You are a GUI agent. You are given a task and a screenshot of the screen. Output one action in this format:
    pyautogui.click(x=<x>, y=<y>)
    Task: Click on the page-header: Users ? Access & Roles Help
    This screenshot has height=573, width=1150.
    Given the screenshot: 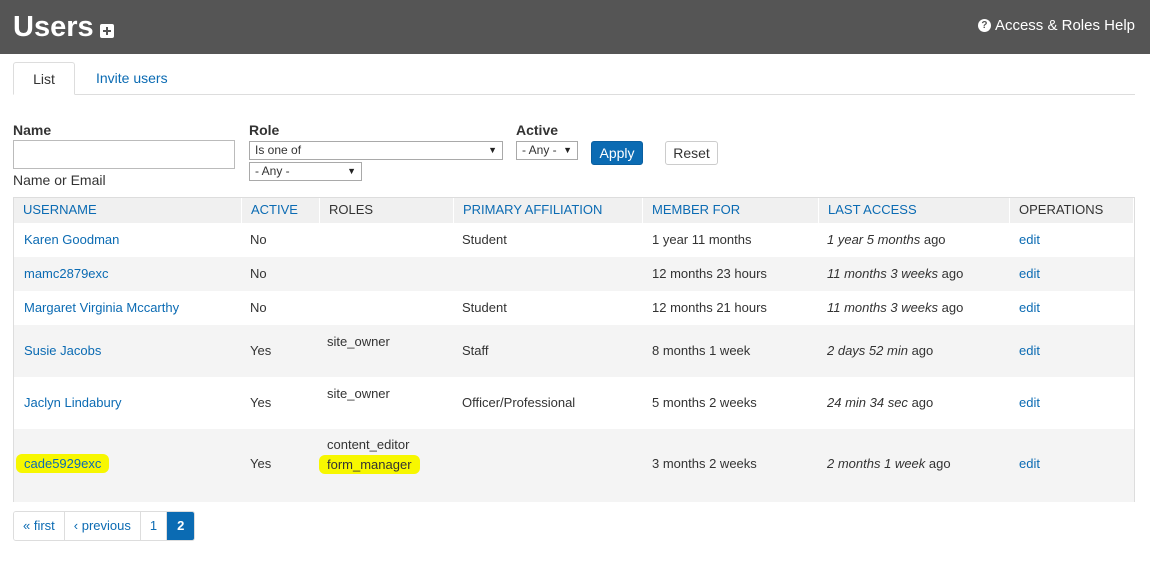 What is the action you would take?
    pyautogui.click(x=575, y=27)
    